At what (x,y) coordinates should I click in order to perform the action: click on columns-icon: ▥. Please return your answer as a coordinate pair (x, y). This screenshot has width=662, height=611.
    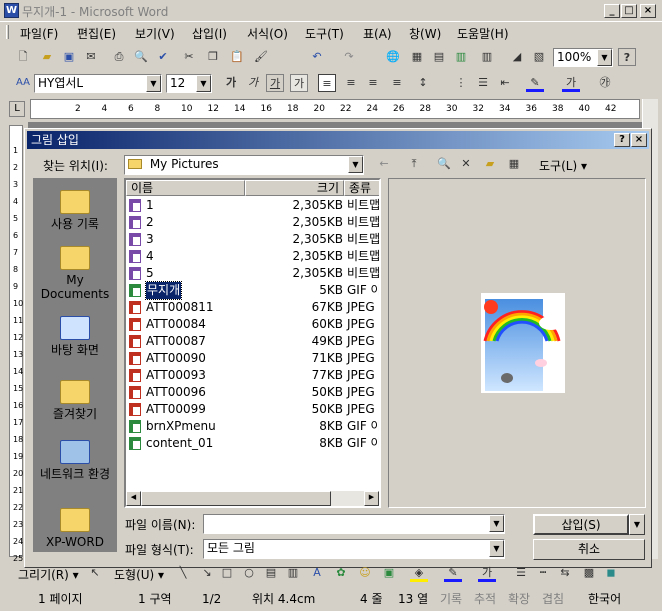
    Looking at the image, I should click on (487, 57).